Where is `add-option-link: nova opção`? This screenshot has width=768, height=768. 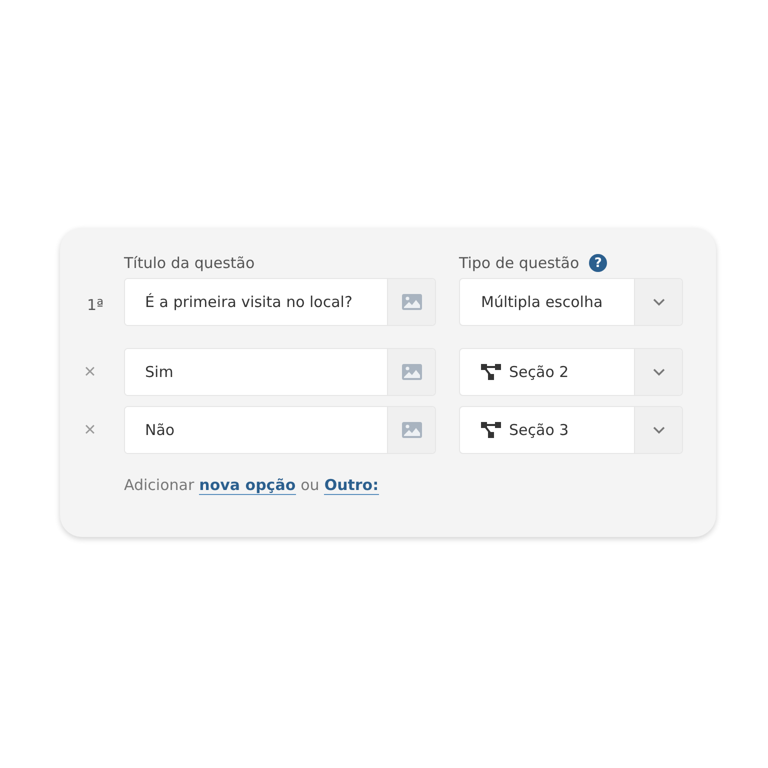 add-option-link: nova opção is located at coordinates (247, 485).